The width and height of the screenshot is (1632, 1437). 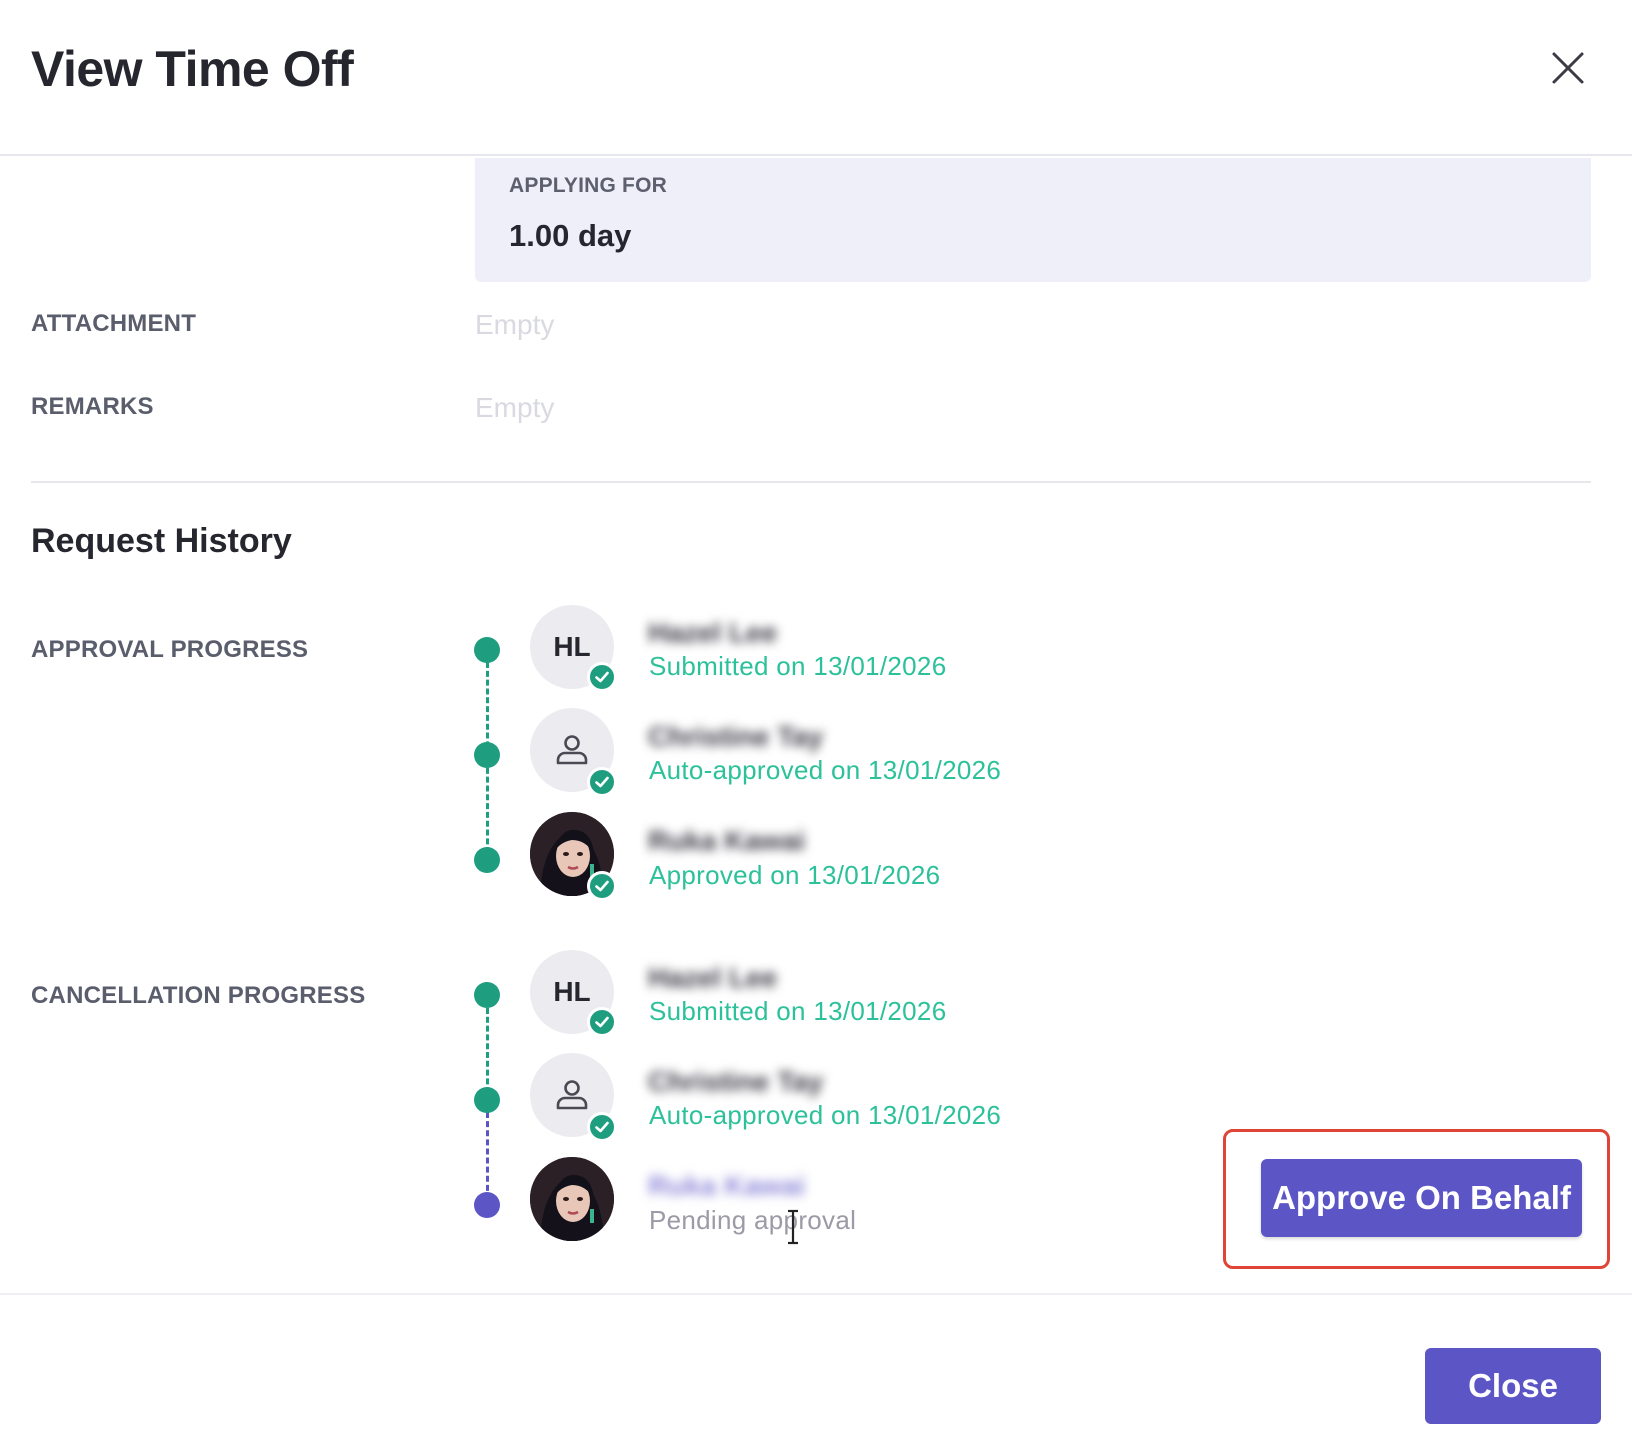 What do you see at coordinates (572, 1199) in the screenshot?
I see `avatar-photo` at bounding box center [572, 1199].